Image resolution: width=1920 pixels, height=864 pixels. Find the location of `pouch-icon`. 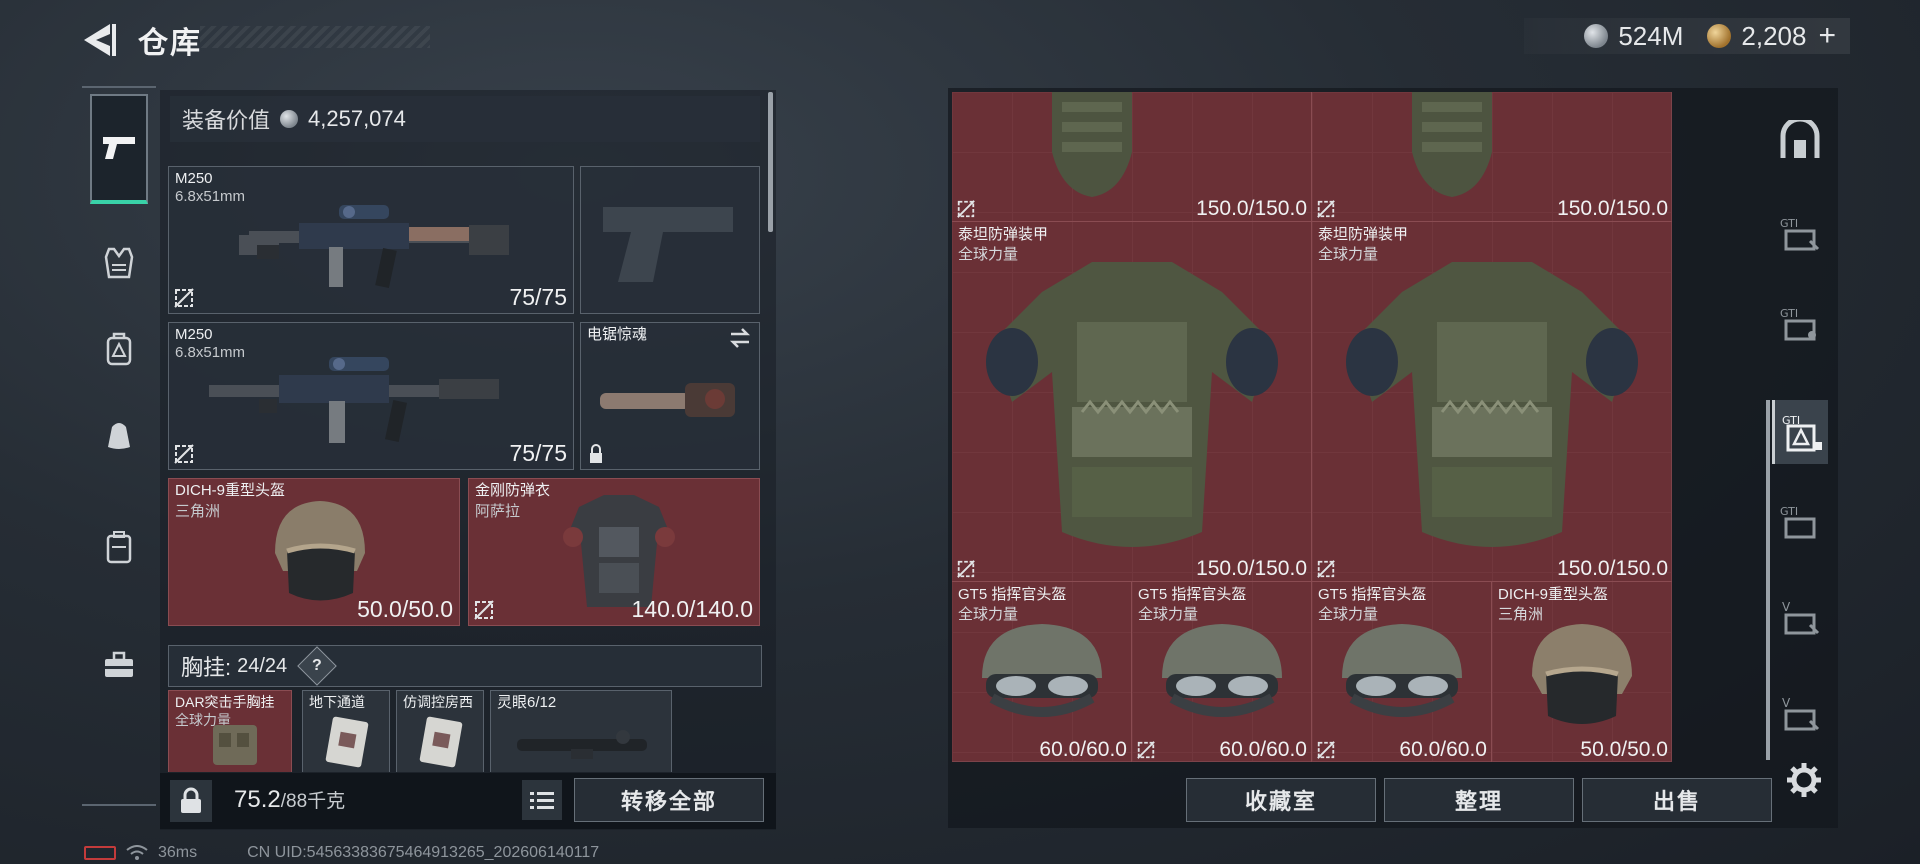

pouch-icon is located at coordinates (119, 436).